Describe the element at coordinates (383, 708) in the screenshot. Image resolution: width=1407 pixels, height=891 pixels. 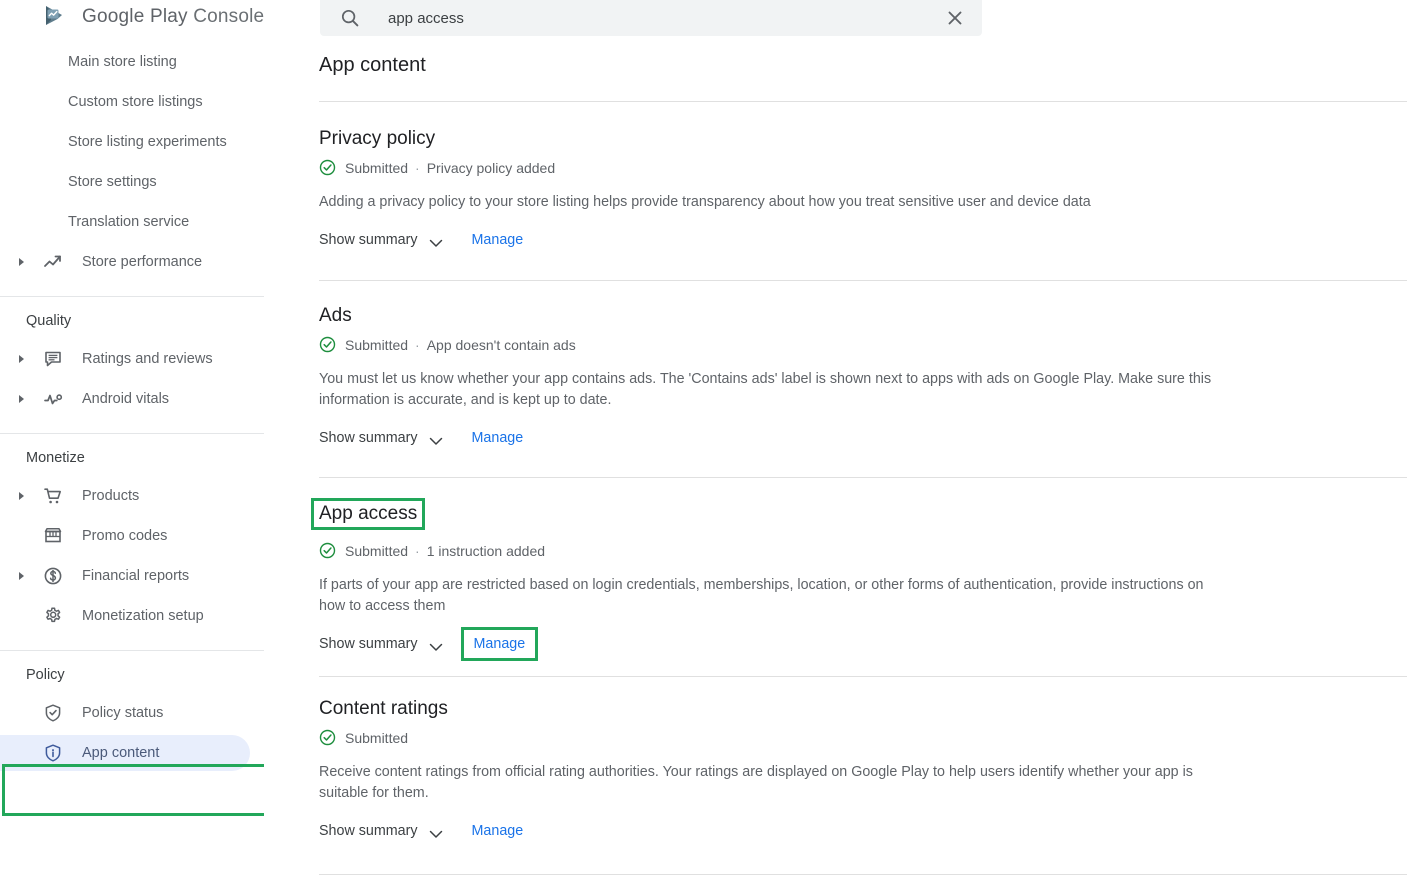
I see `section-heading-content-ratings: Content ratings` at that location.